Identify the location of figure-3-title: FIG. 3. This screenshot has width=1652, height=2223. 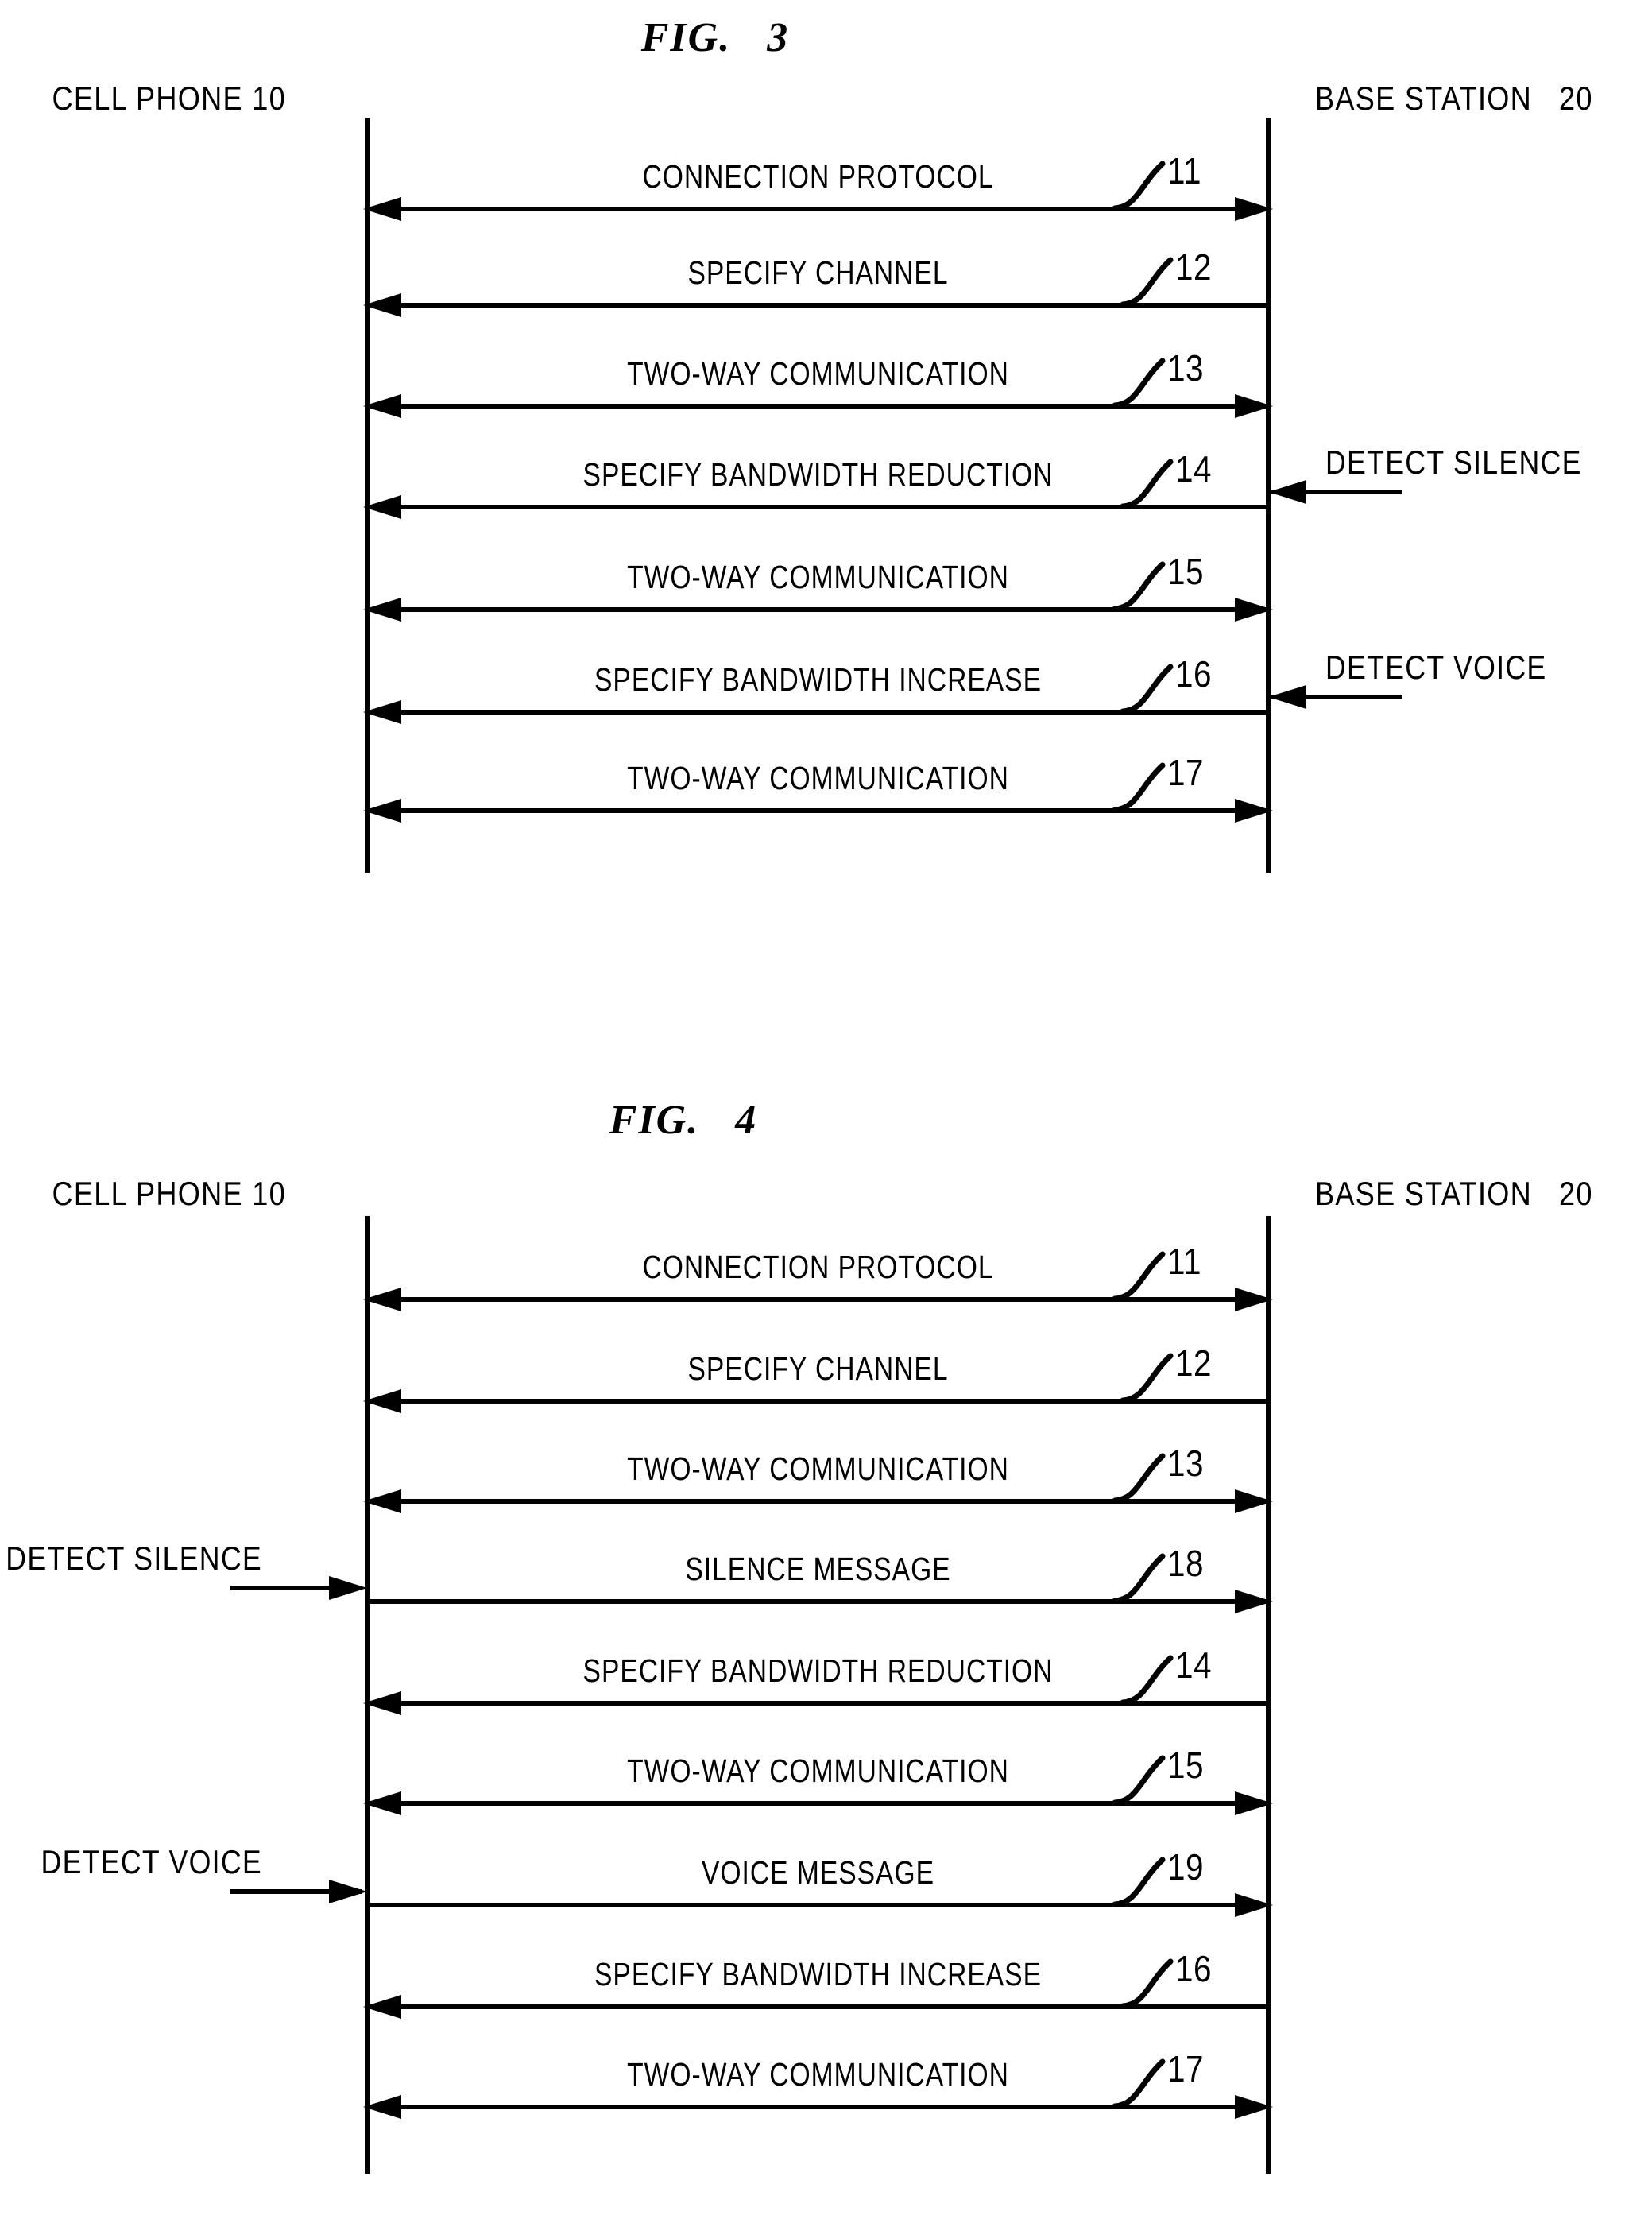
(715, 37).